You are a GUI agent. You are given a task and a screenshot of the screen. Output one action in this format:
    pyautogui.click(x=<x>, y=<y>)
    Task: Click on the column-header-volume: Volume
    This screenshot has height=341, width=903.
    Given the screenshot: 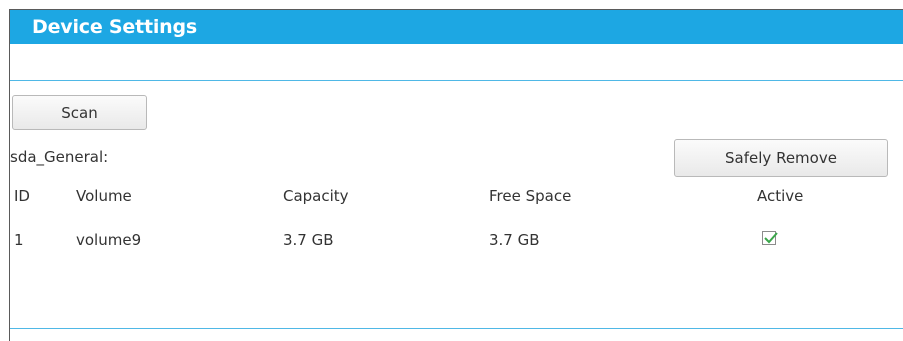 What is the action you would take?
    pyautogui.click(x=104, y=196)
    